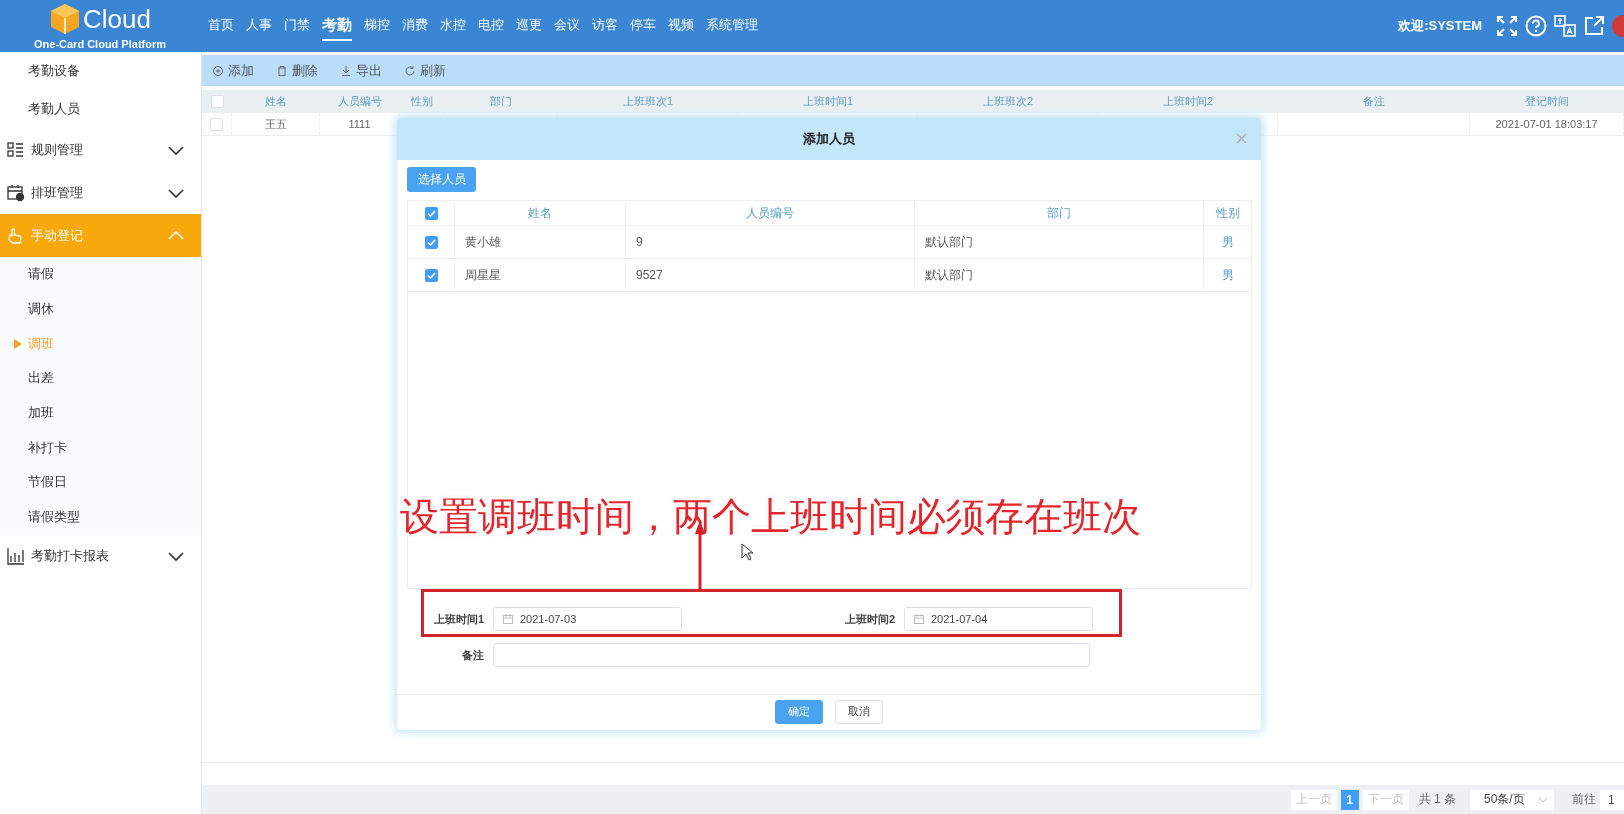 This screenshot has width=1624, height=814. I want to click on nav-tab: 首页, so click(221, 26).